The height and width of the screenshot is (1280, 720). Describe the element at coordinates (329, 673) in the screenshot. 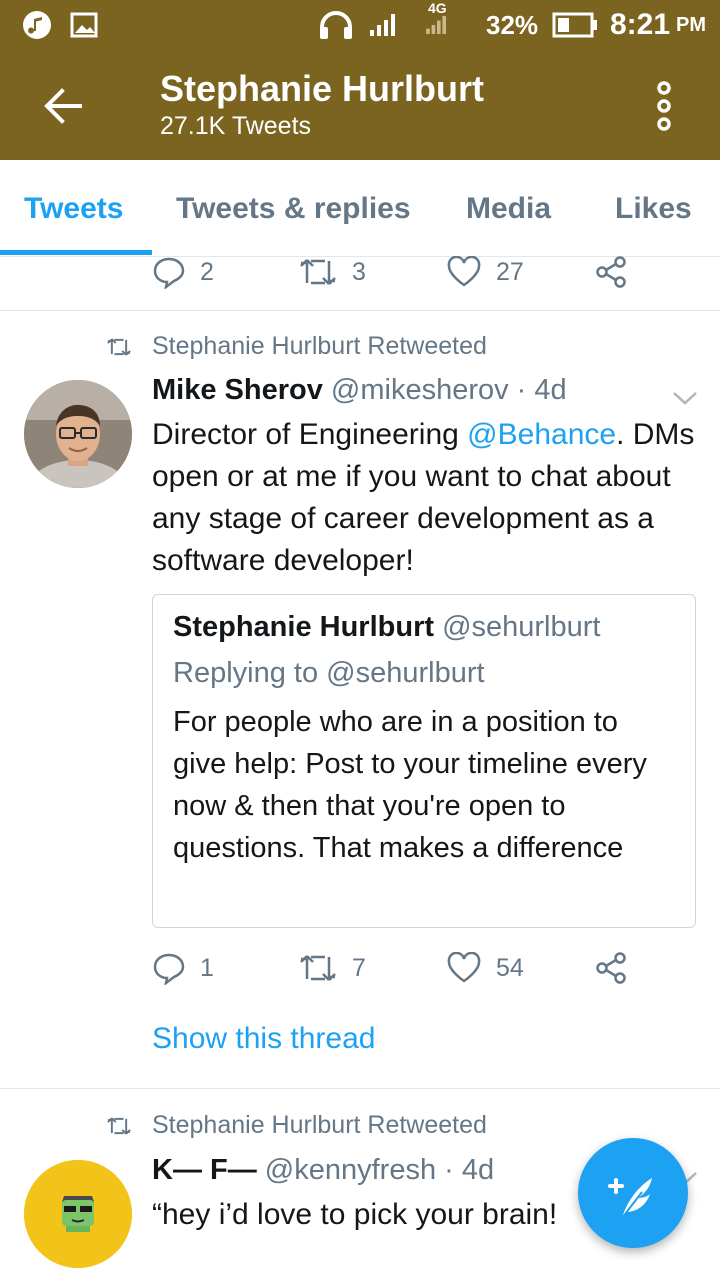

I see `quote-replying-to: Replying to @sehurlburt` at that location.